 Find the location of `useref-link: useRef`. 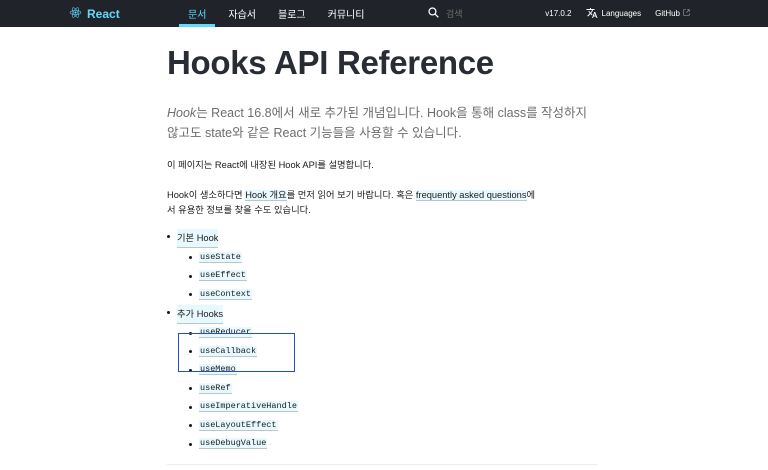

useref-link: useRef is located at coordinates (215, 388).